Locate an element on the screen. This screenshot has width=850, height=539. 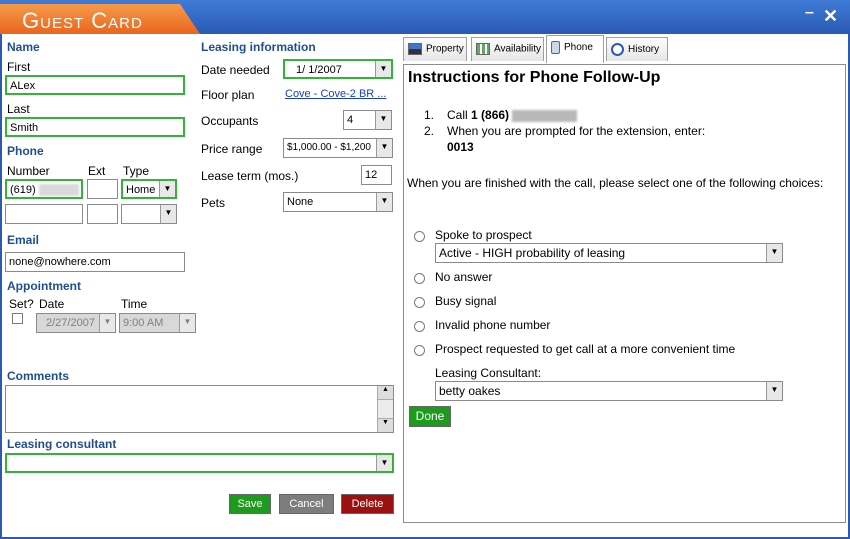
title-bar: Guest Card – ✕ is located at coordinates (425, 17).